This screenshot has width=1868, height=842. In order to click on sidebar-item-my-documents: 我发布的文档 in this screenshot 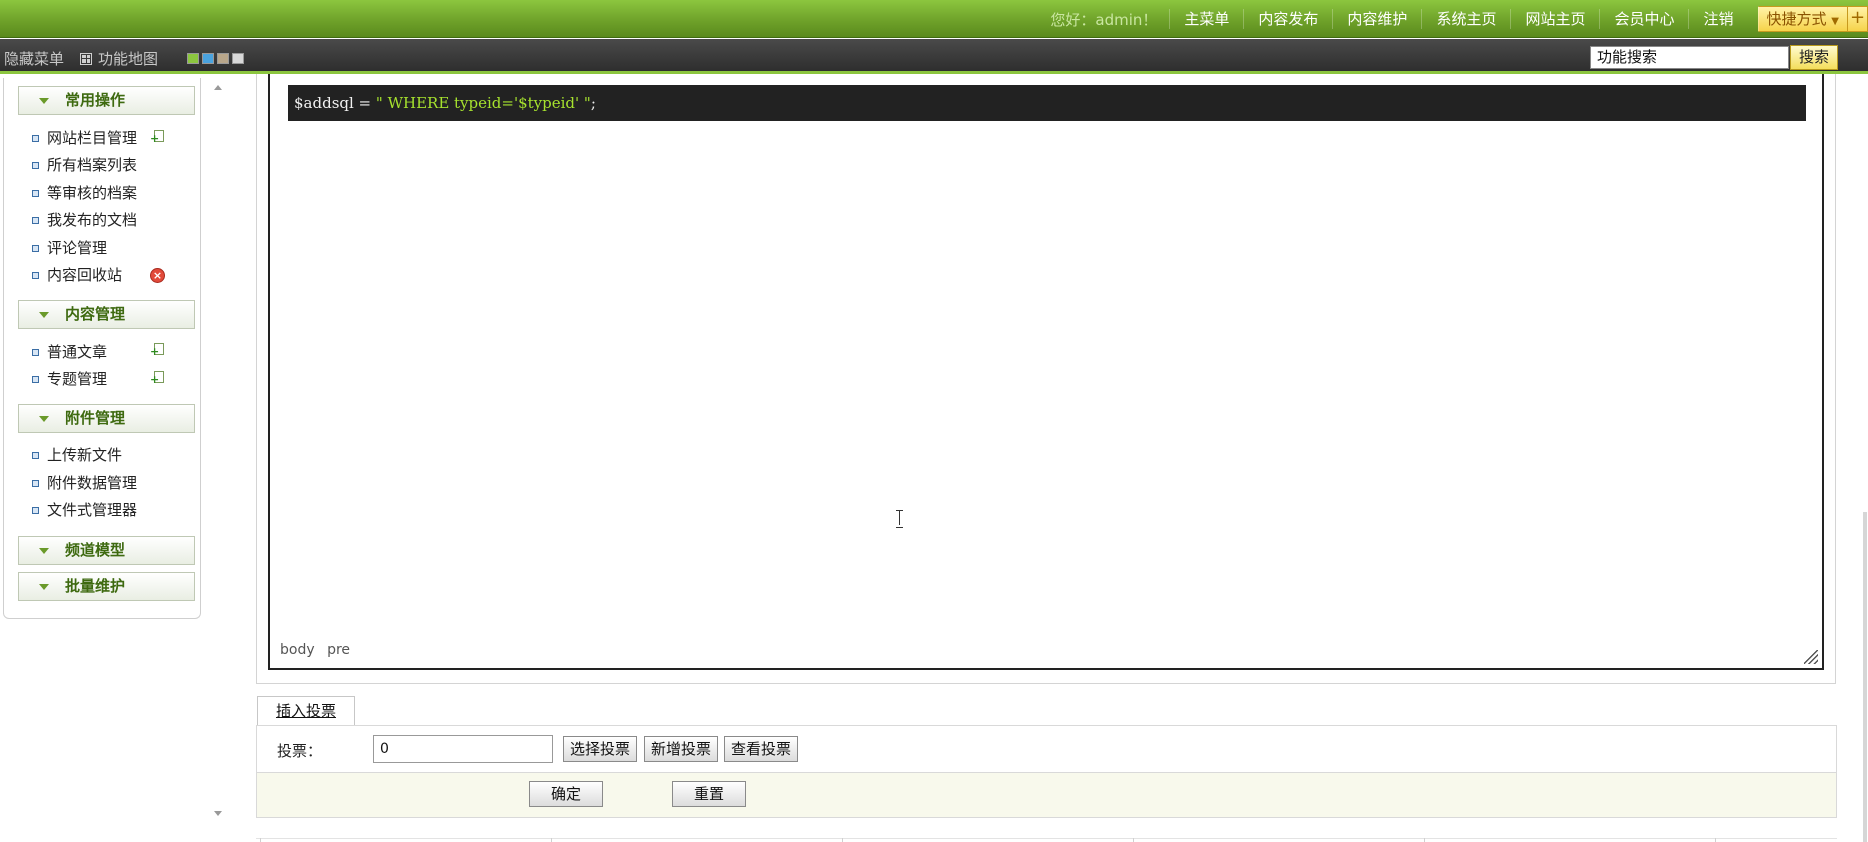, I will do `click(84, 220)`.